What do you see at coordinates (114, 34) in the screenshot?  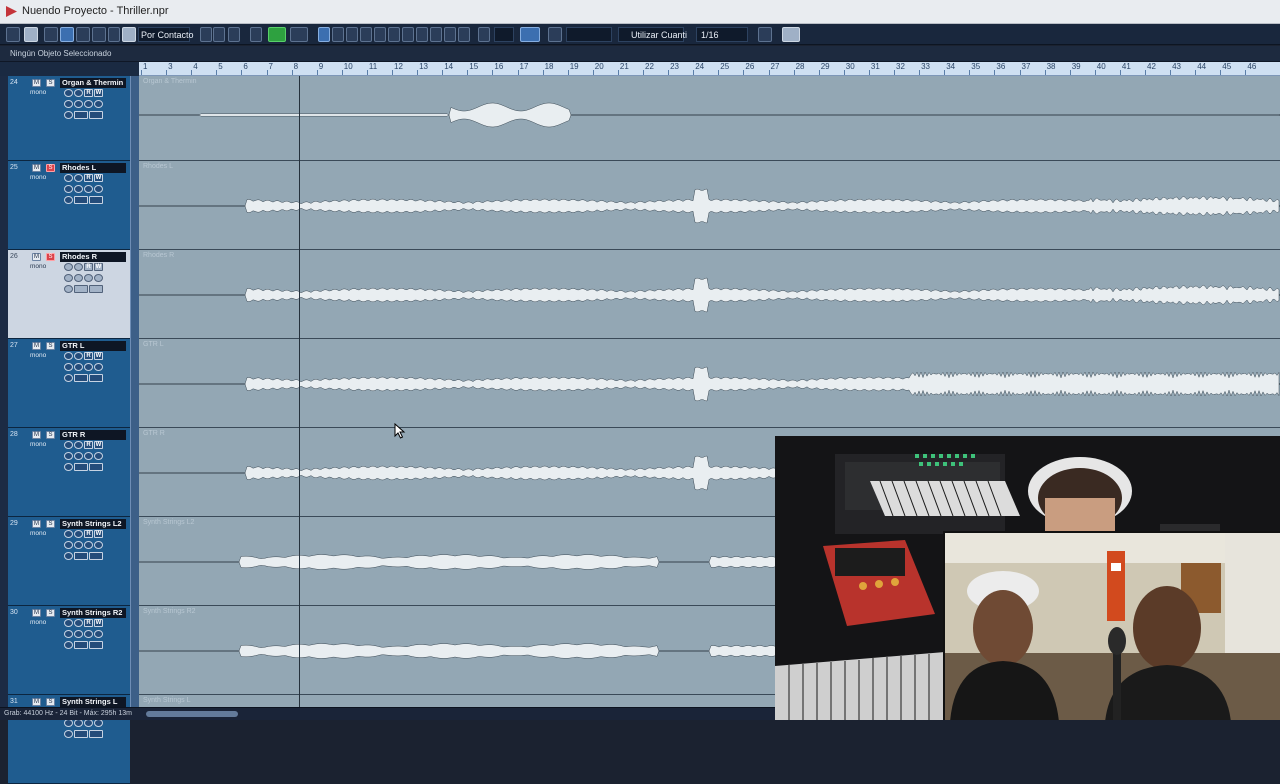 I see `show-mixer-button` at bounding box center [114, 34].